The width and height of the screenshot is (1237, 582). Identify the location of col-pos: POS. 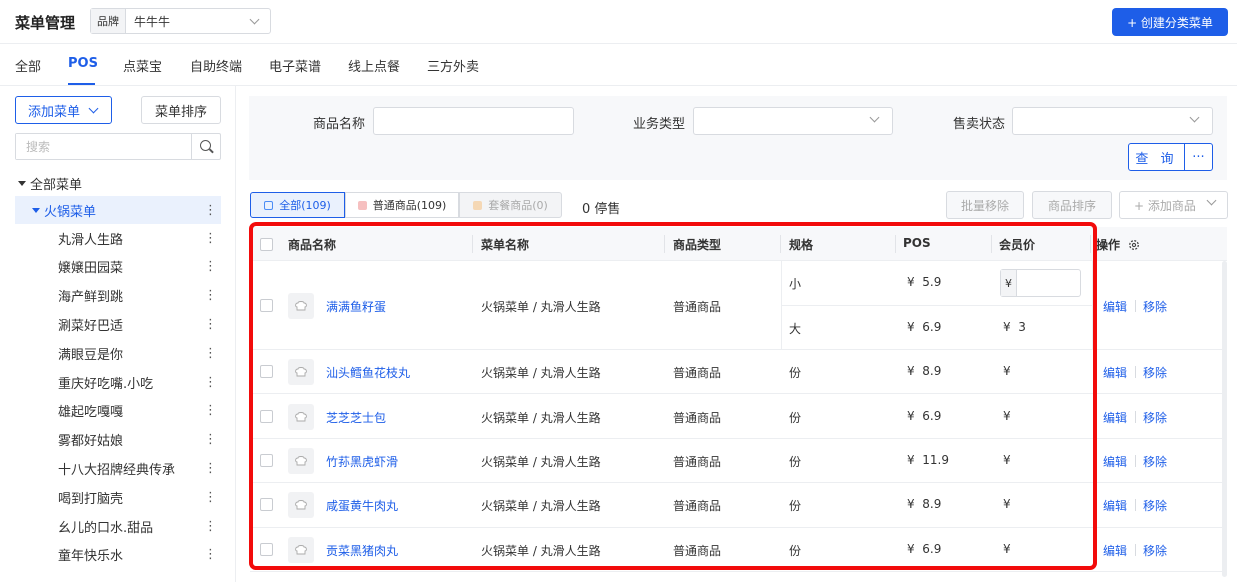
(917, 243).